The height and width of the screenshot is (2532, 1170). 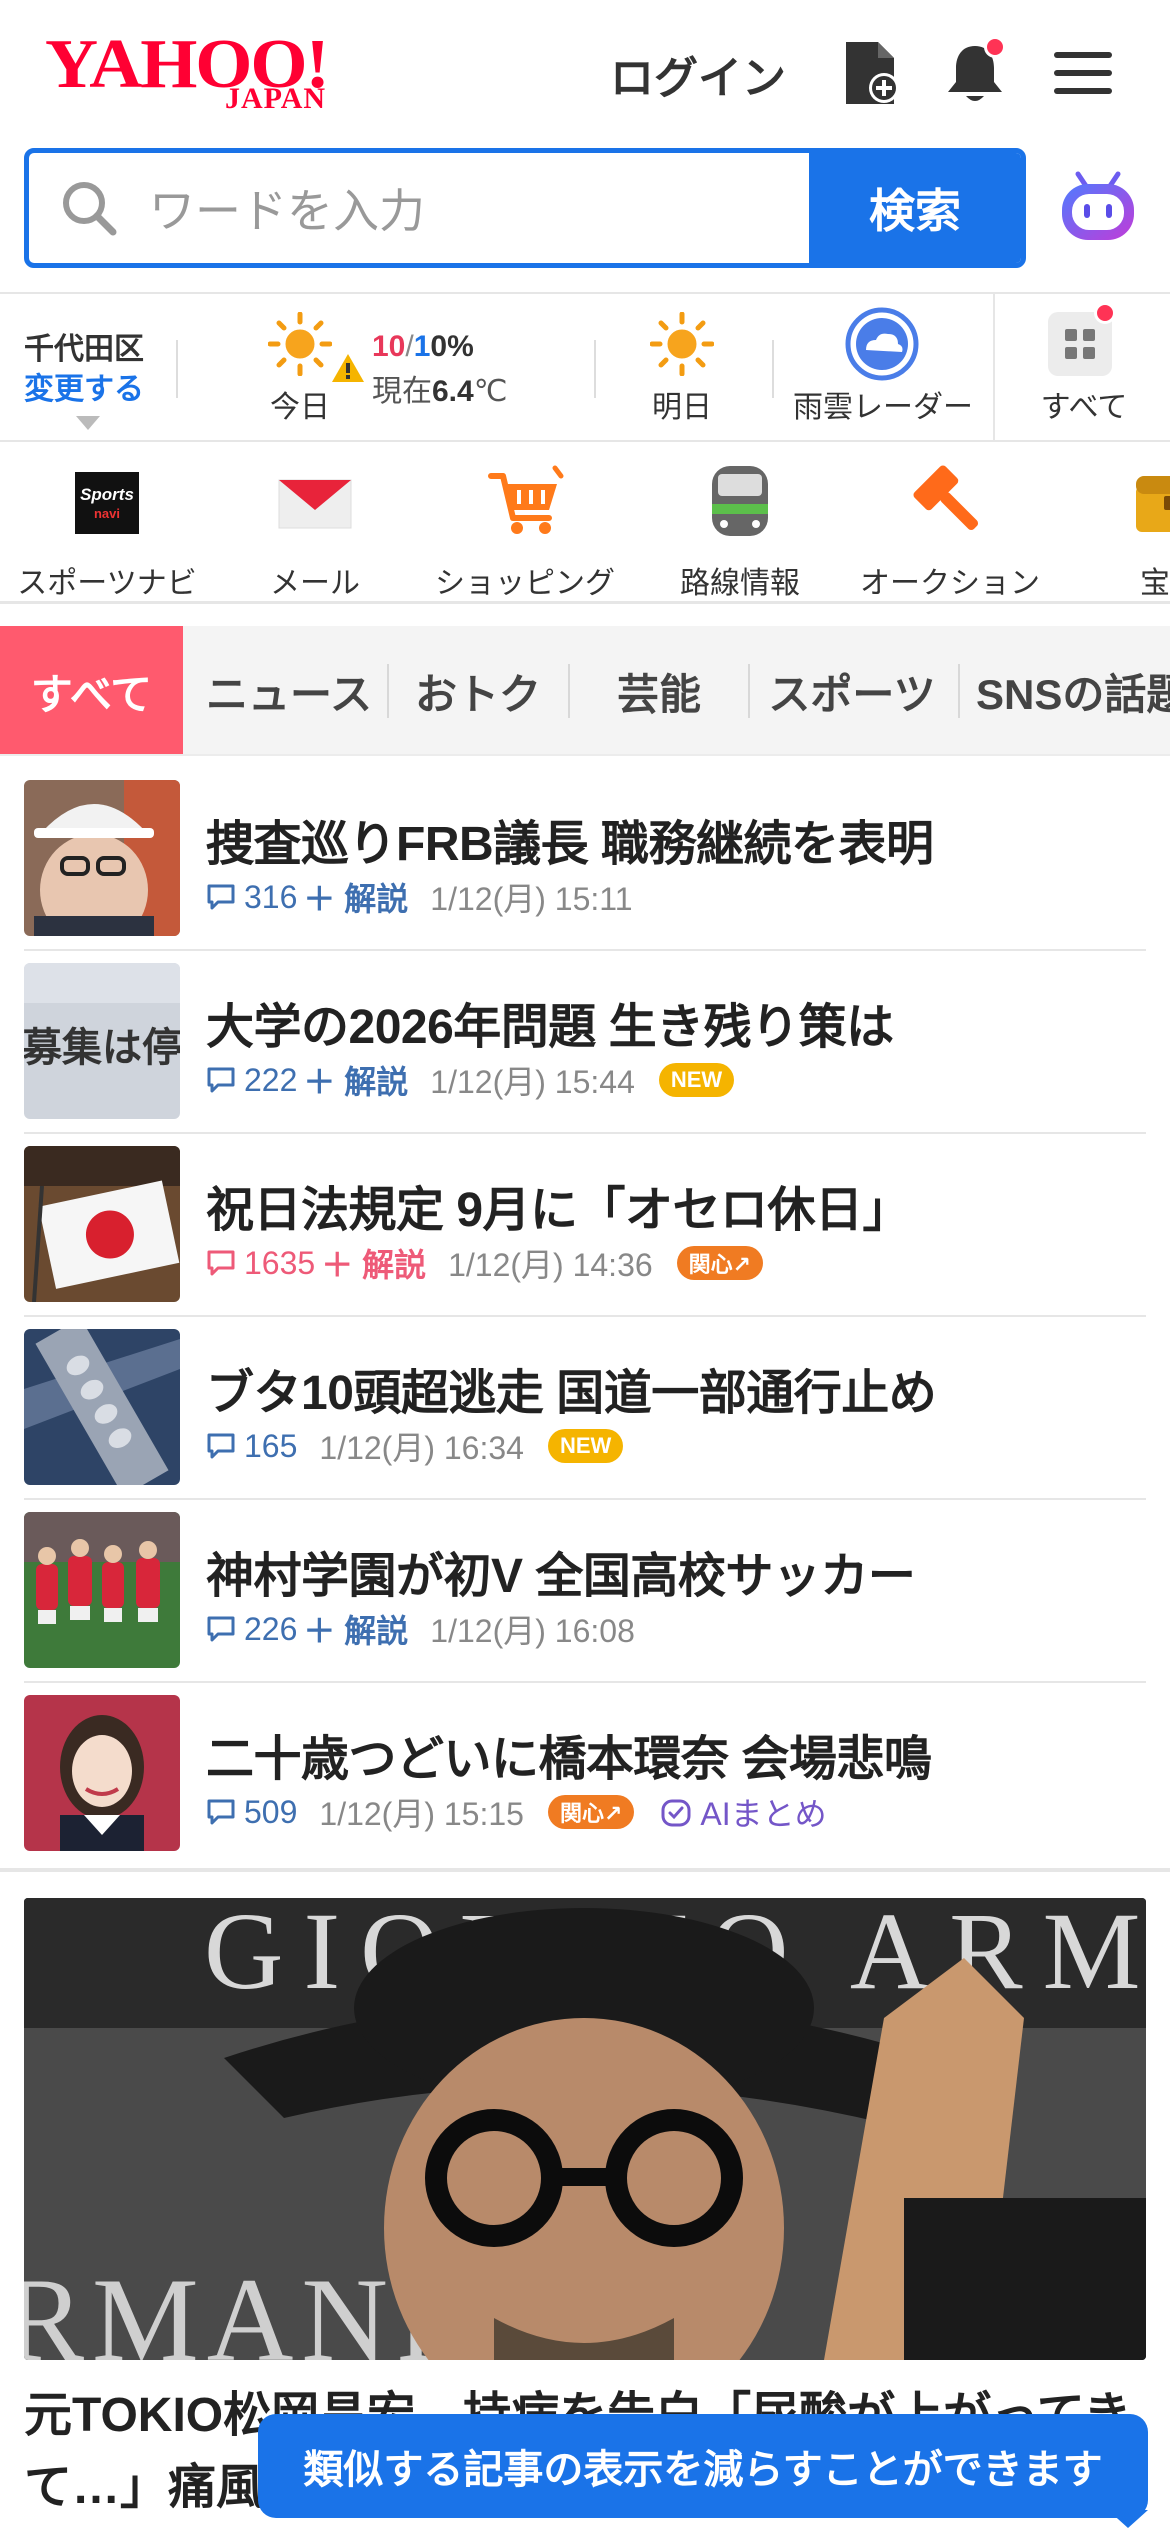 What do you see at coordinates (915, 208) in the screenshot?
I see `search-button: 検索` at bounding box center [915, 208].